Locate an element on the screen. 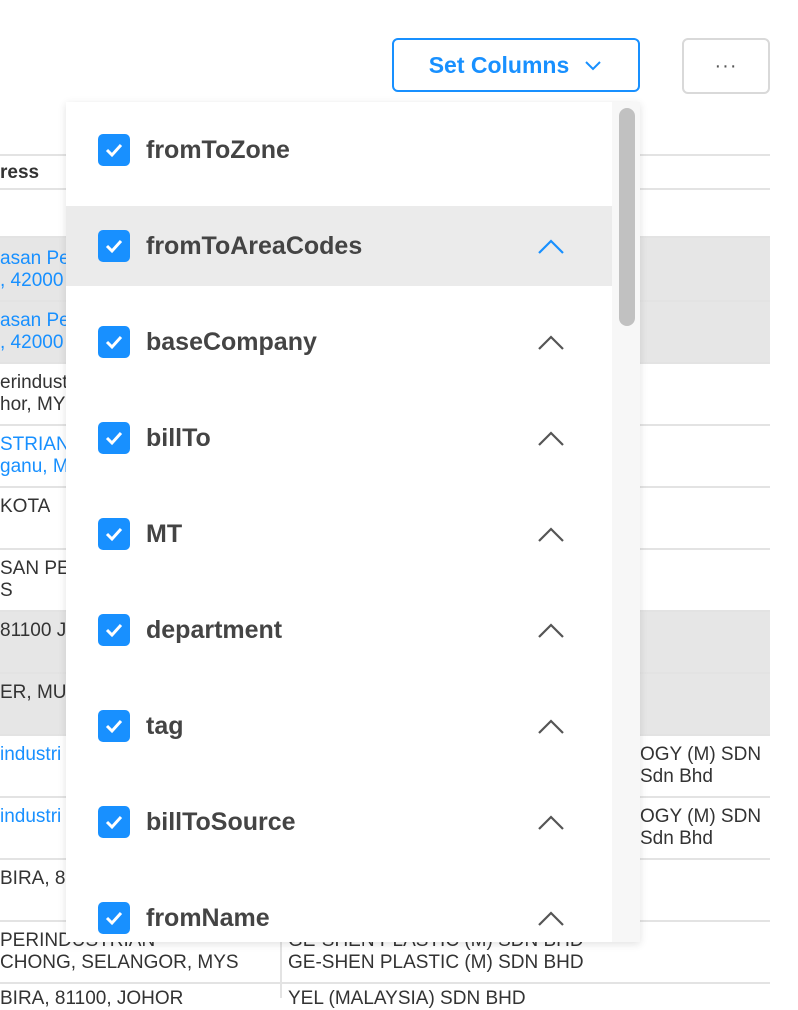  table-cell: YEL (MALAYSIA) SDN BHD is located at coordinates (407, 998).